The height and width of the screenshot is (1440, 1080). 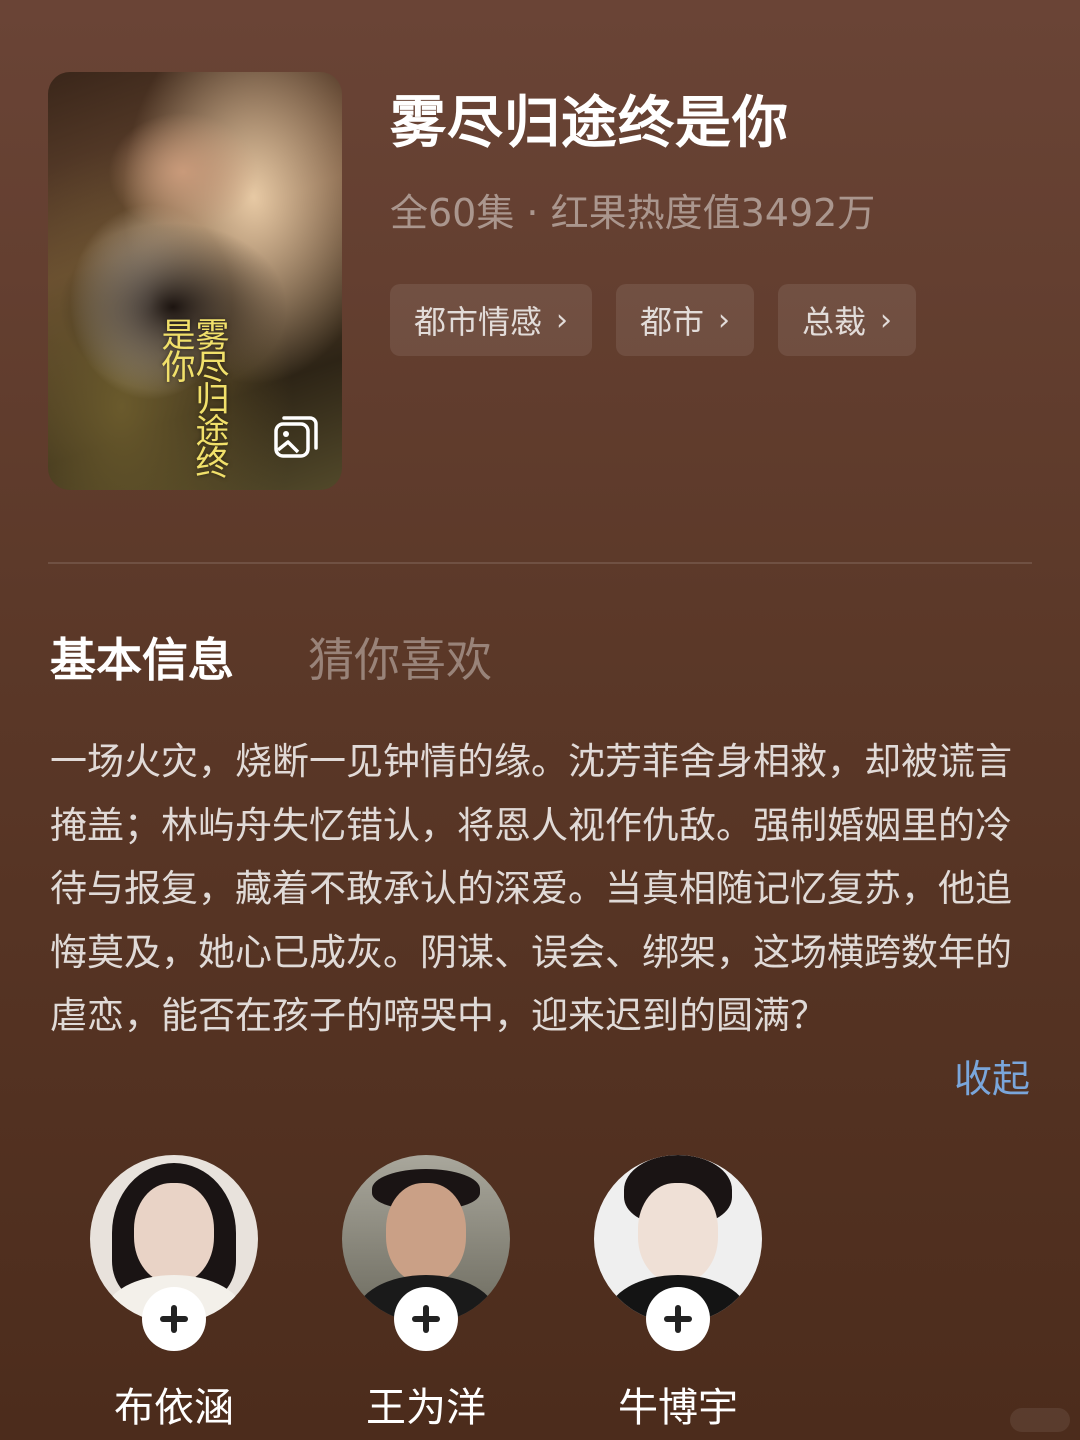 What do you see at coordinates (400, 657) in the screenshot?
I see `tab-recommendations: 猜你喜欢` at bounding box center [400, 657].